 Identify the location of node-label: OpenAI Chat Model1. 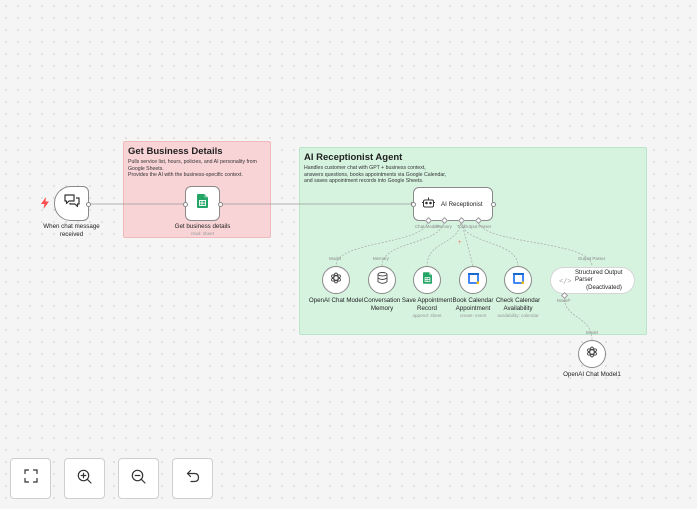
(592, 374).